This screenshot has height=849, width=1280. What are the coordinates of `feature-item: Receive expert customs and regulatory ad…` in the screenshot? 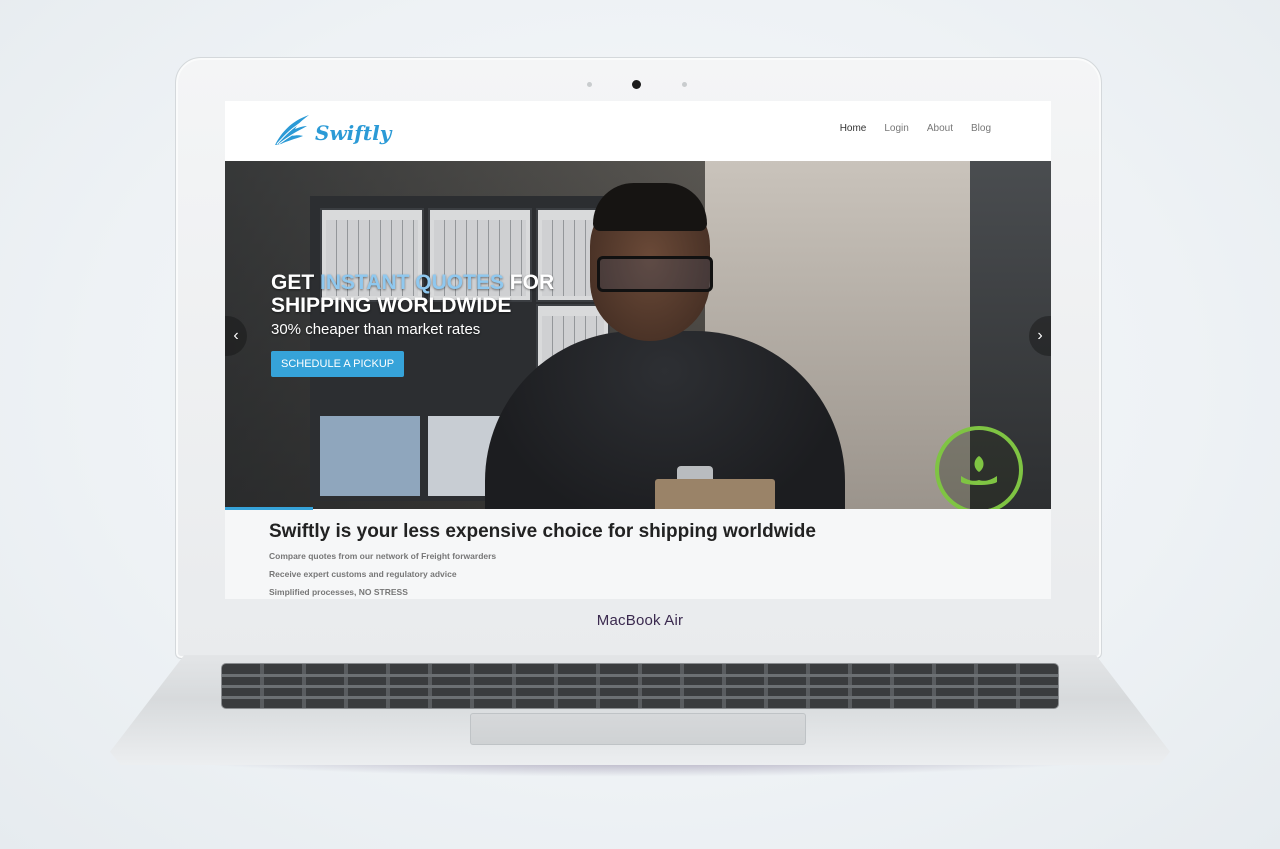 It's located at (363, 574).